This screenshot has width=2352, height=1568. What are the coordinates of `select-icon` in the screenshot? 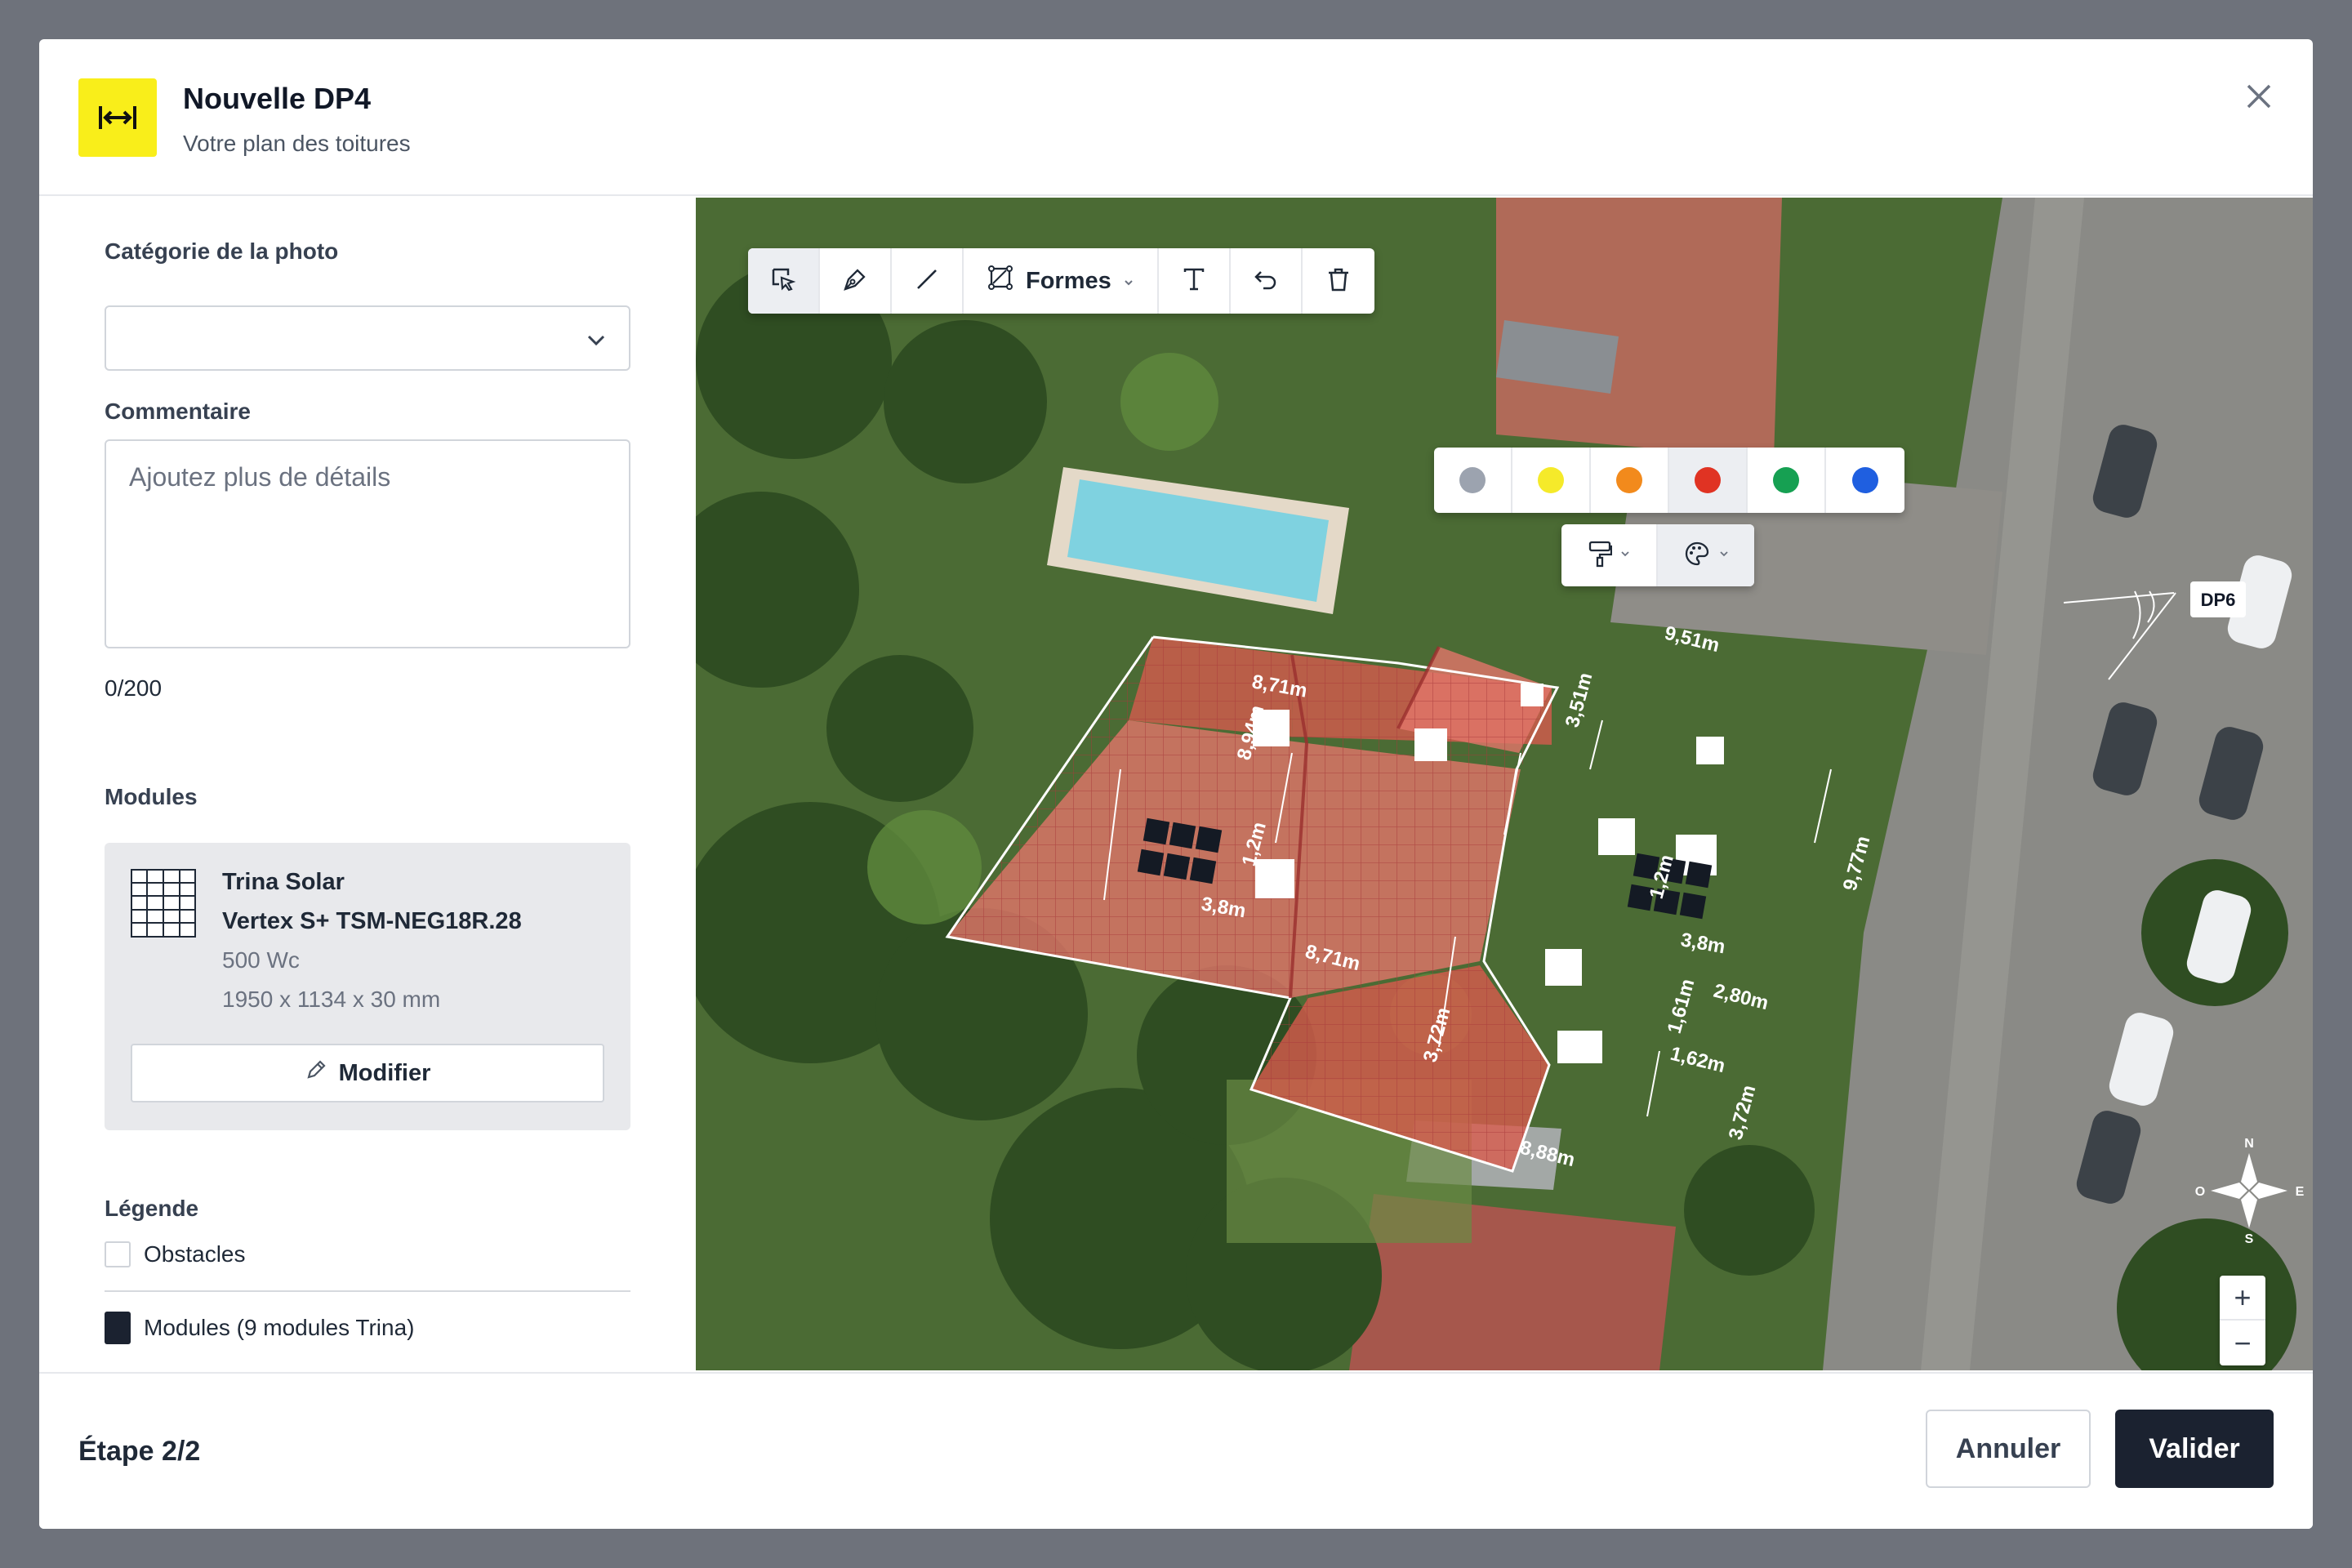 It's located at (783, 281).